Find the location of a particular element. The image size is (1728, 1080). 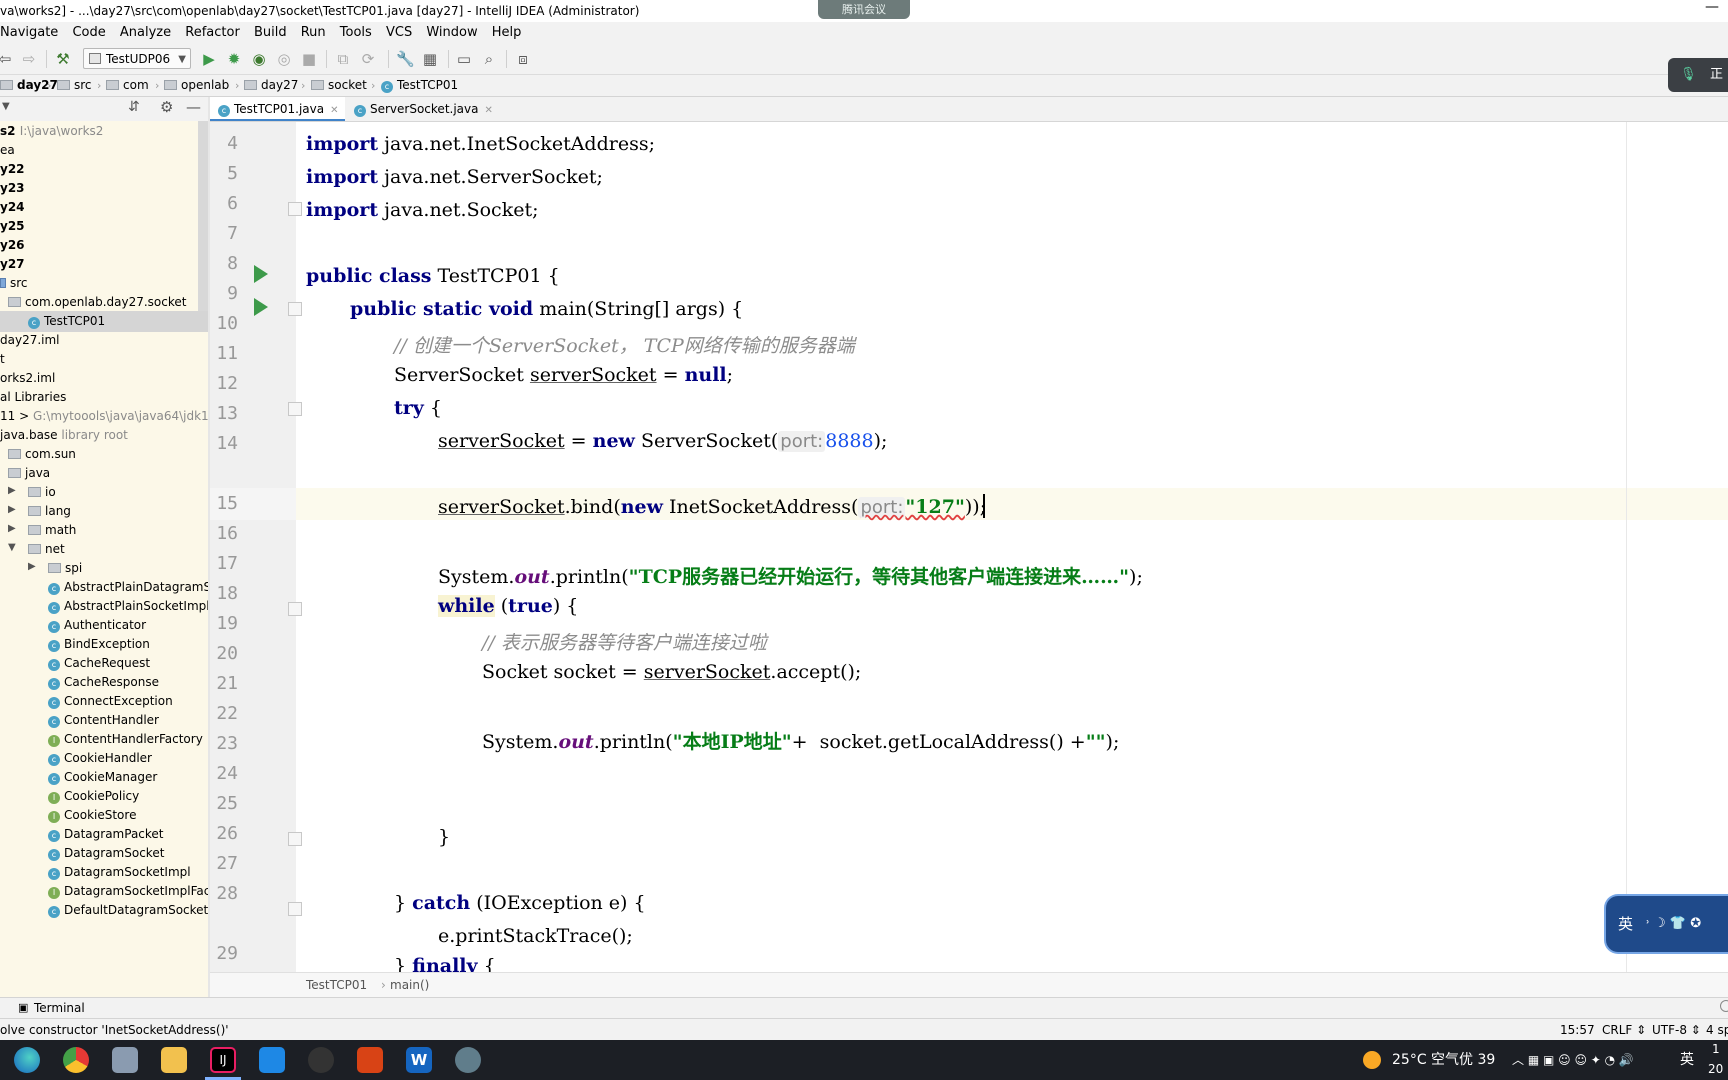

clock-time: 1 is located at coordinates (1716, 1049).